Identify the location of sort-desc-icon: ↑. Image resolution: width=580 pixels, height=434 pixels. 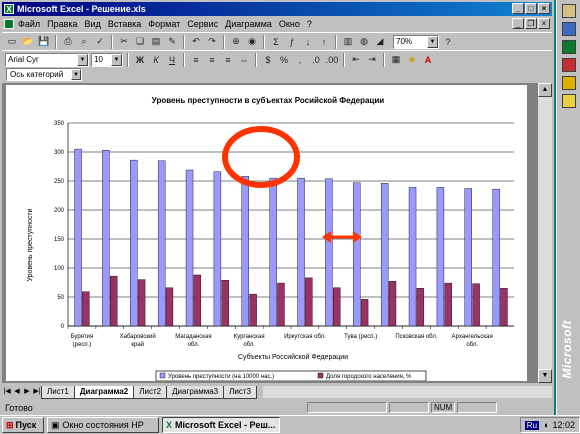
(324, 42).